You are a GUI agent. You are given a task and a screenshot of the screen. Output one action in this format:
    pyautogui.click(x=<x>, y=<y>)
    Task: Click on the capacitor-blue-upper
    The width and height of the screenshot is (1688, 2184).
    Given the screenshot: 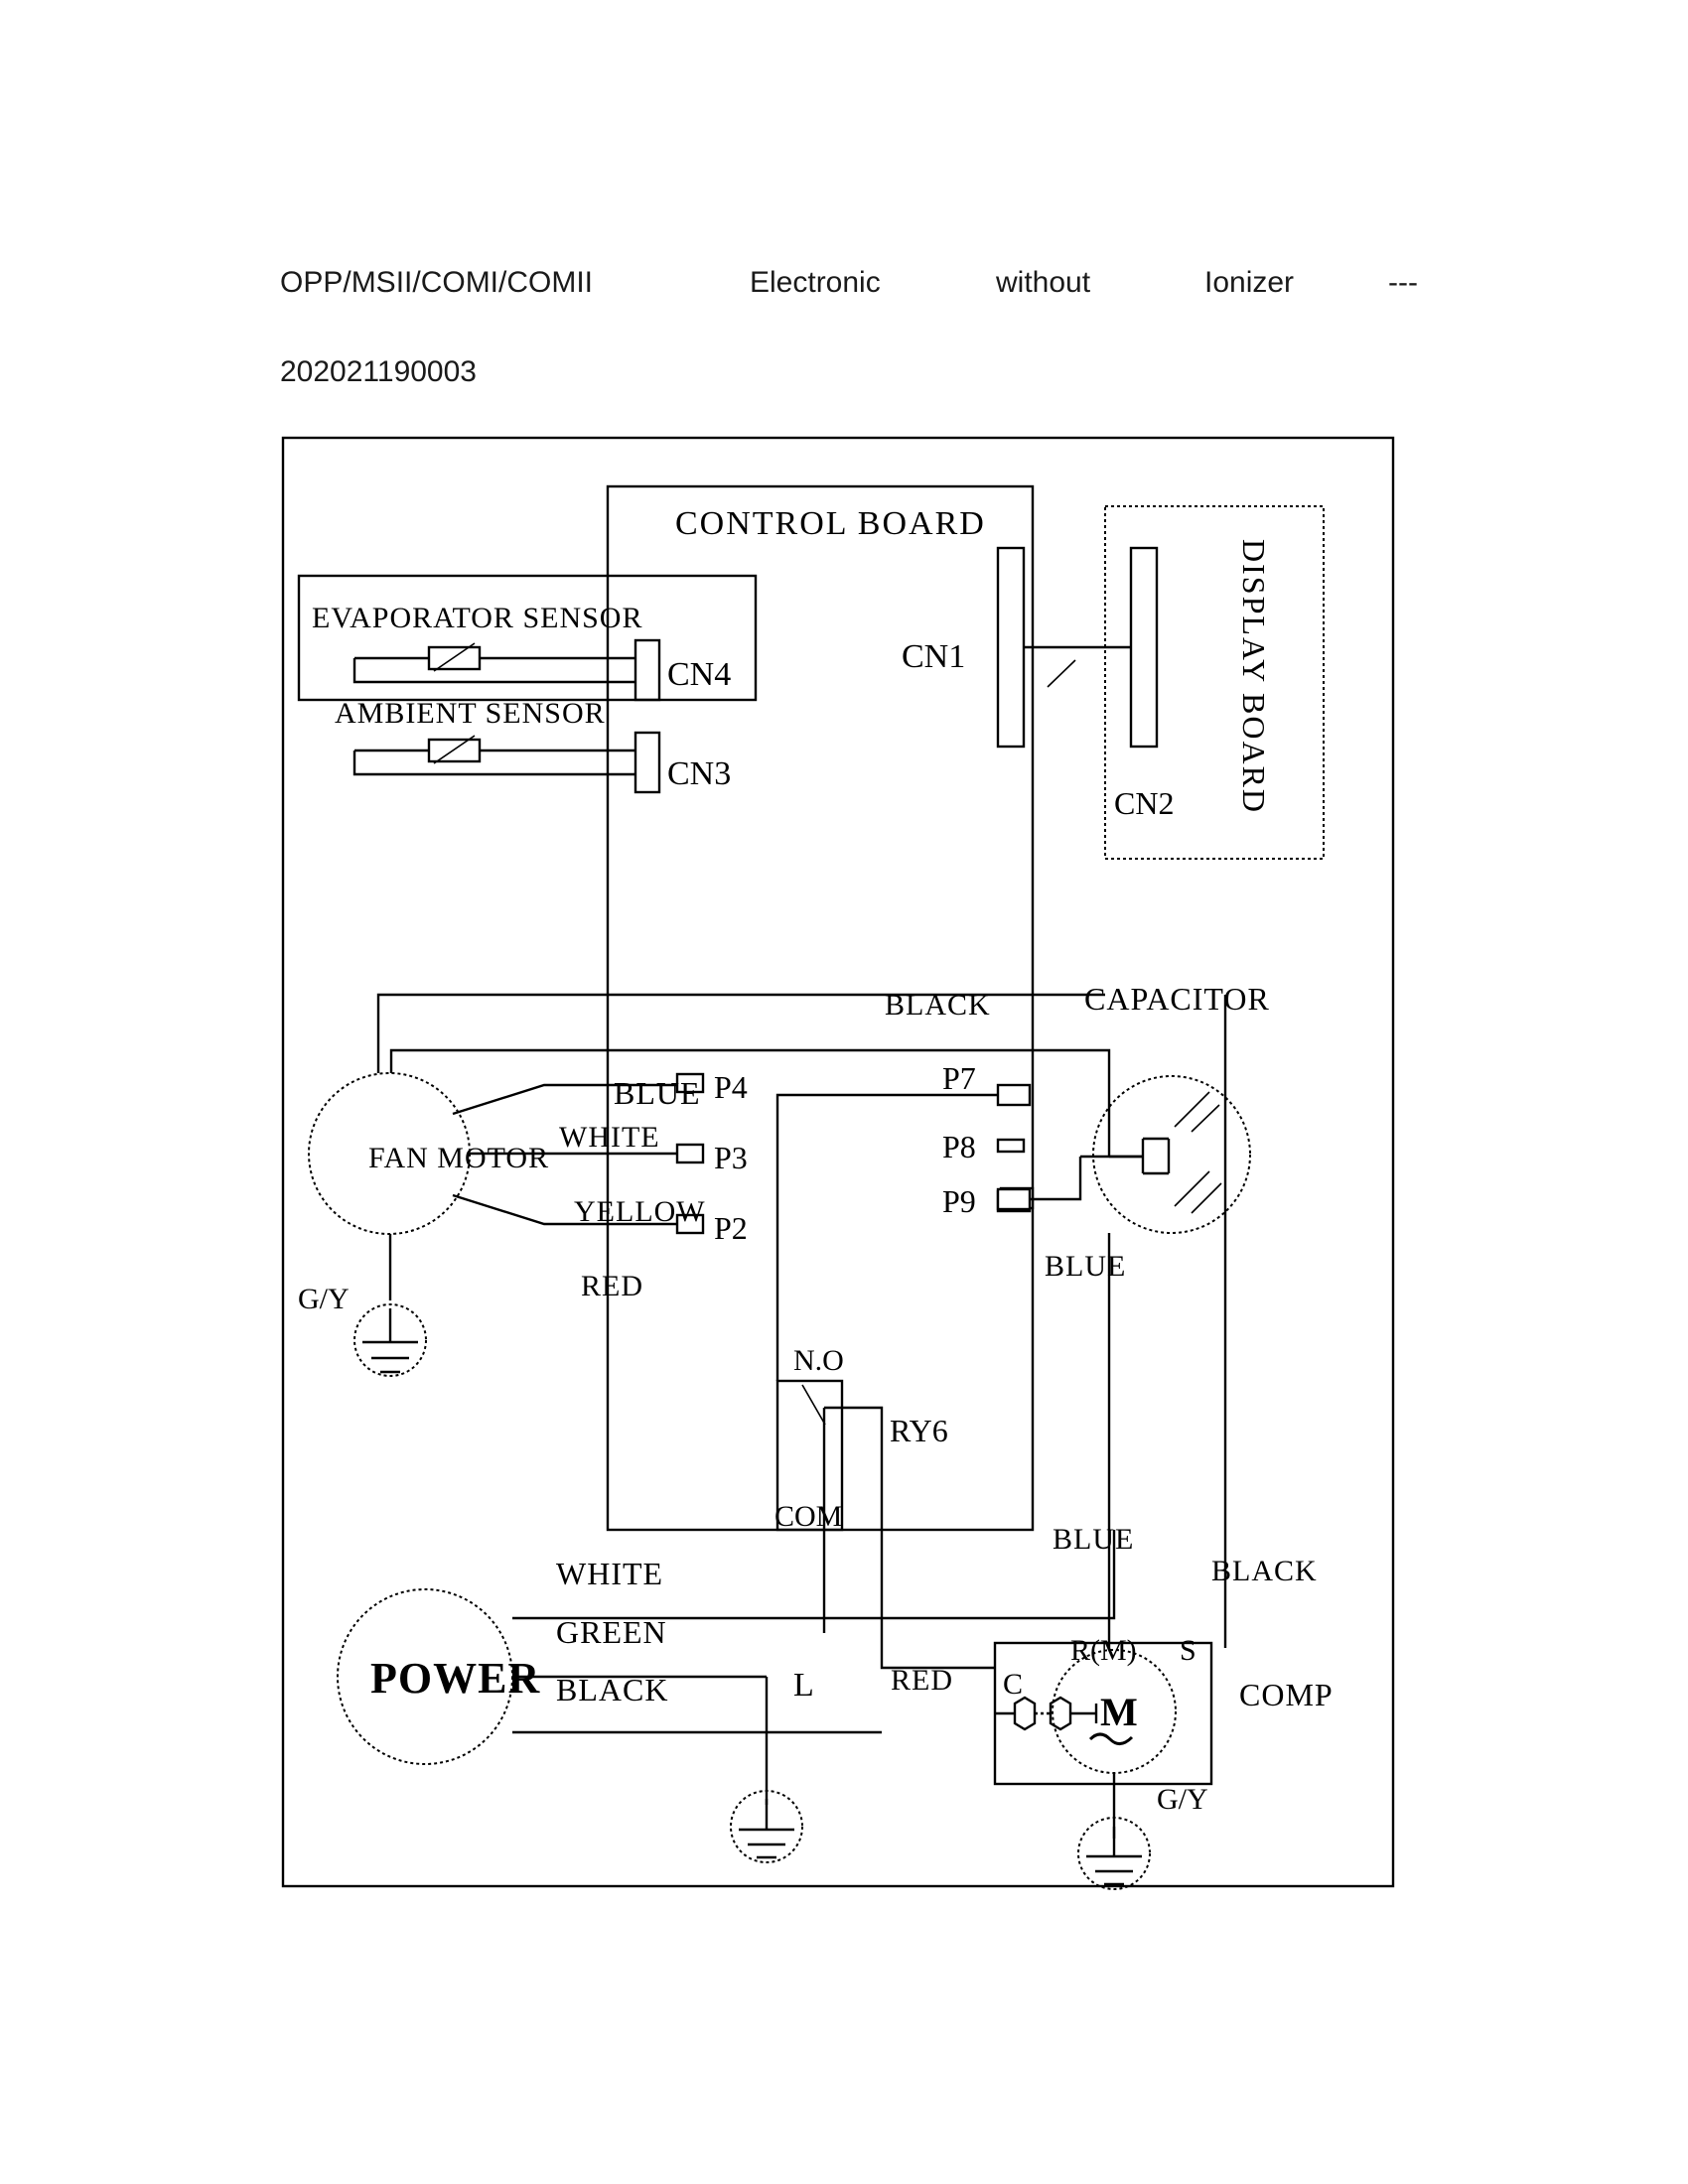 What is the action you would take?
    pyautogui.click(x=1072, y=1102)
    